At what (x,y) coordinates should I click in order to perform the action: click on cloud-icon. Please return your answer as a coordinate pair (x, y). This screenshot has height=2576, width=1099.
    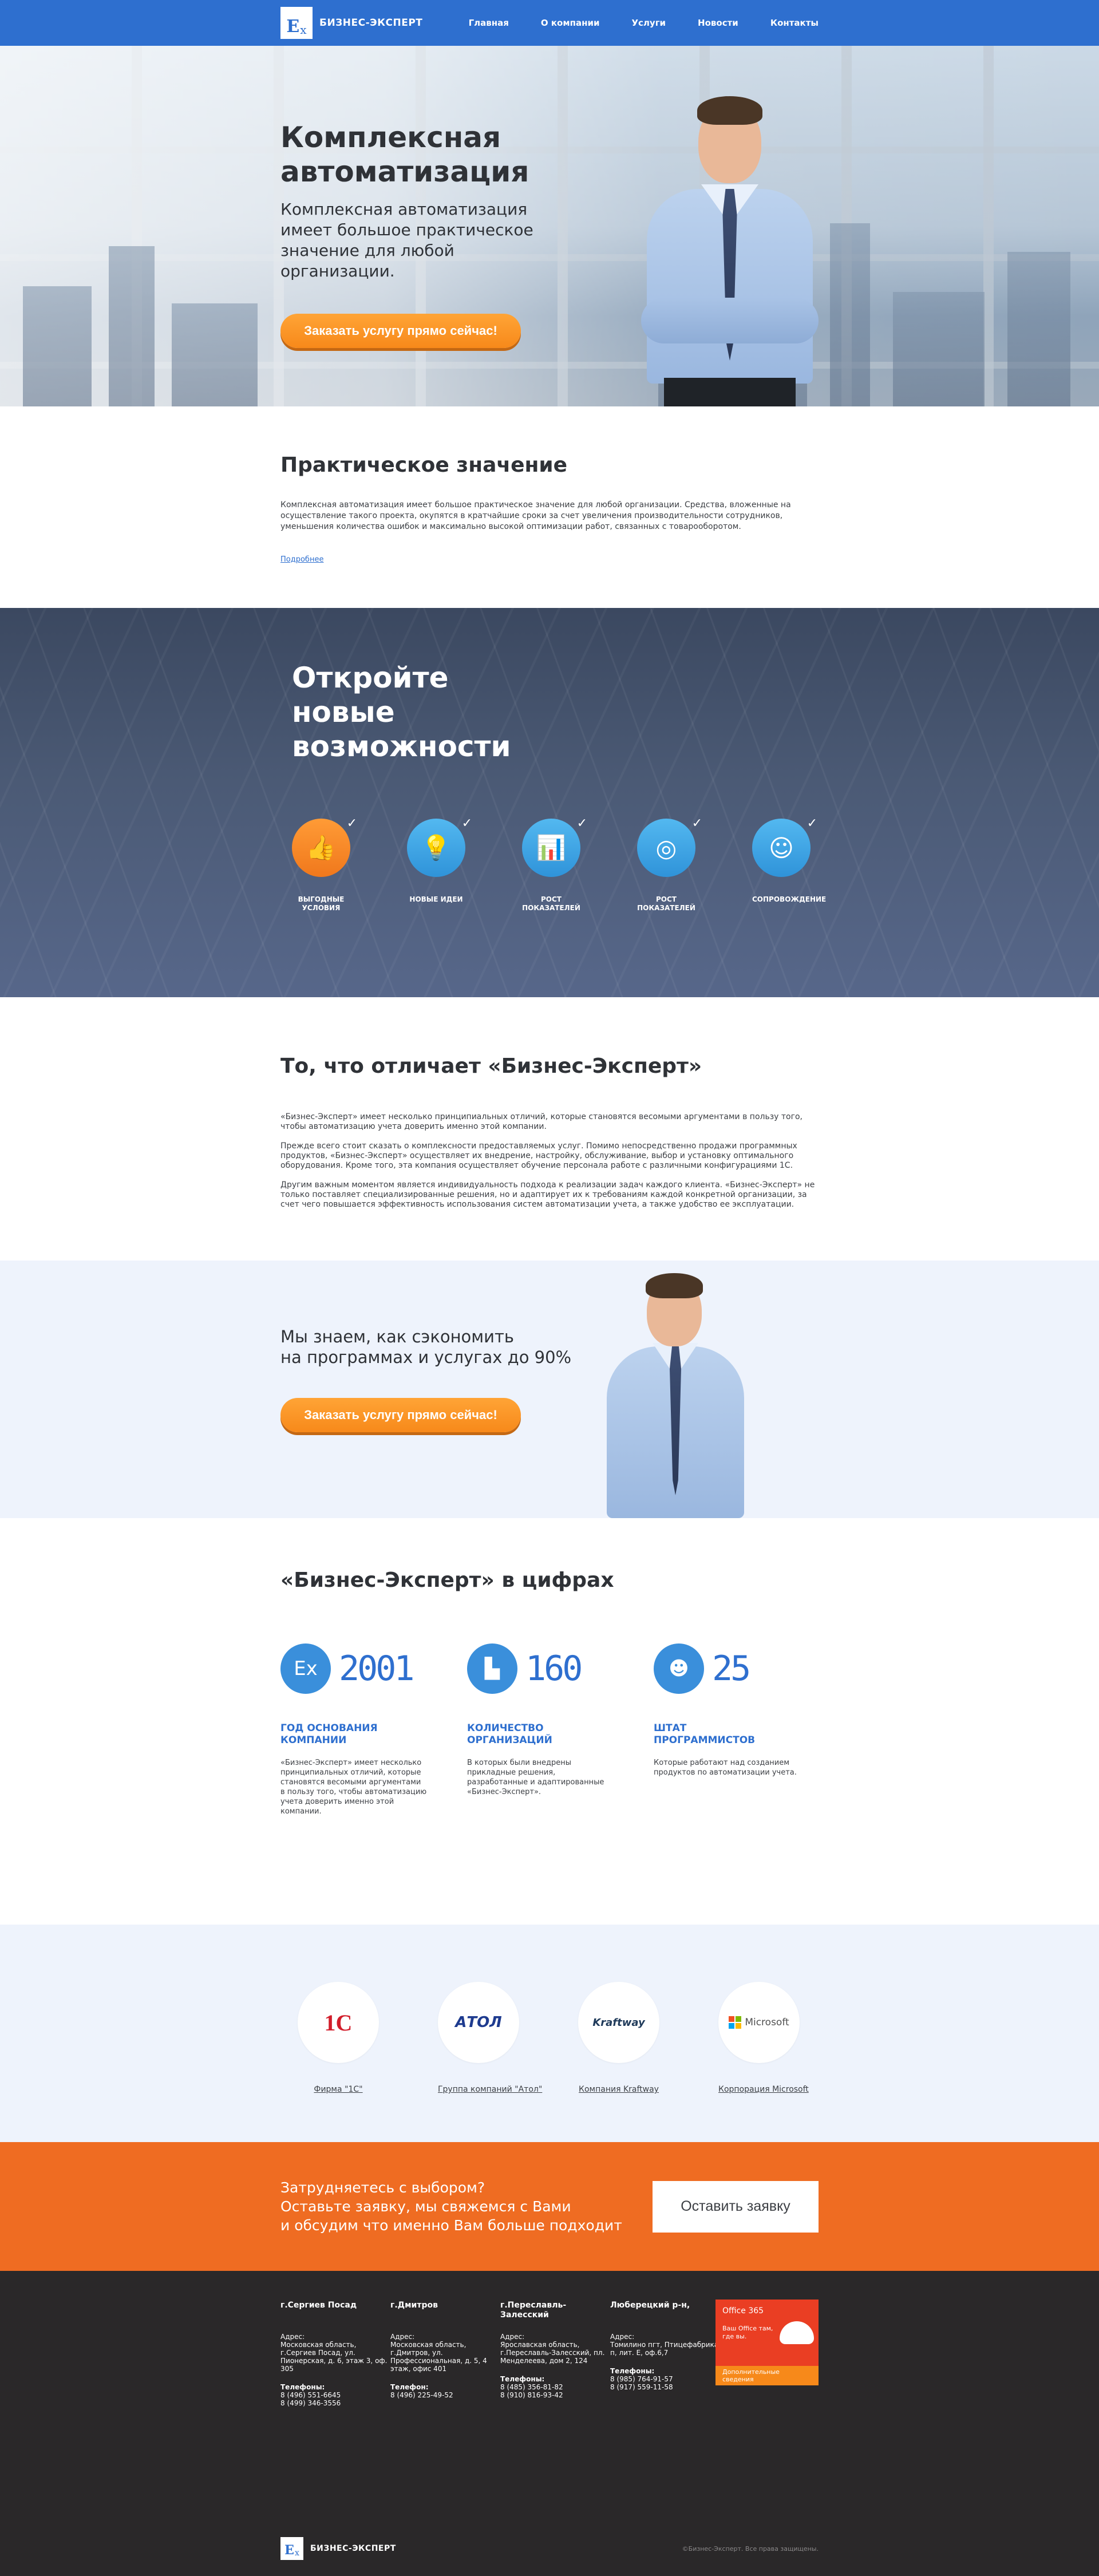
    Looking at the image, I should click on (797, 2332).